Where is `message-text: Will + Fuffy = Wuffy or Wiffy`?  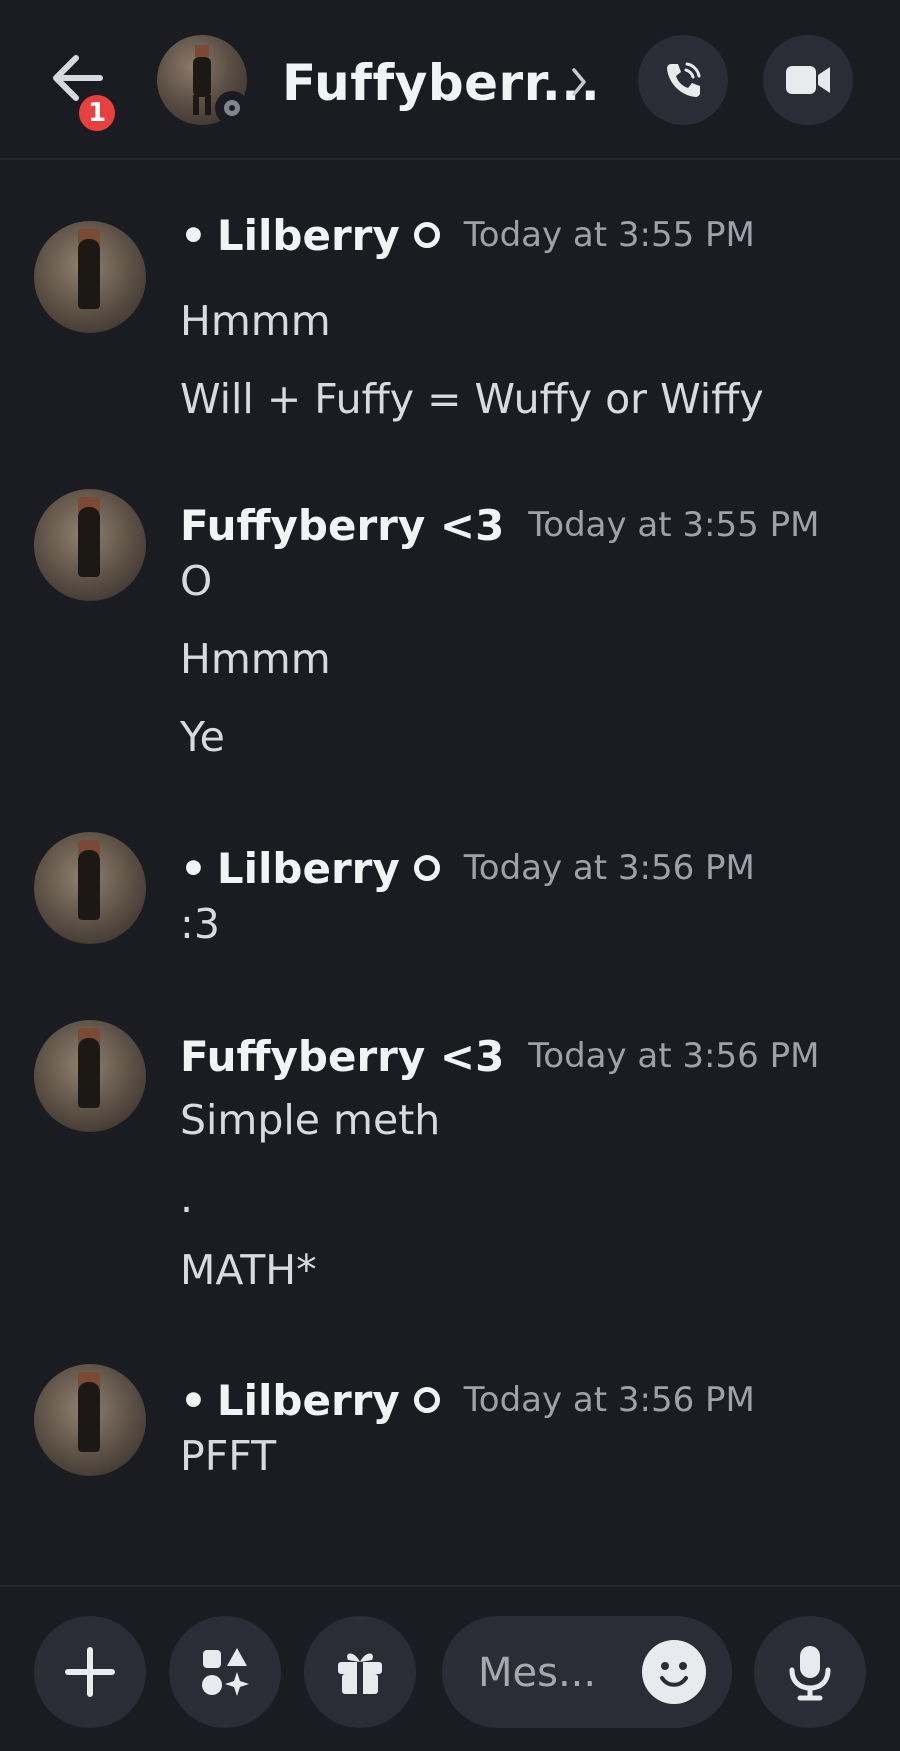
message-text: Will + Fuffy = Wuffy or Wiffy is located at coordinates (472, 399).